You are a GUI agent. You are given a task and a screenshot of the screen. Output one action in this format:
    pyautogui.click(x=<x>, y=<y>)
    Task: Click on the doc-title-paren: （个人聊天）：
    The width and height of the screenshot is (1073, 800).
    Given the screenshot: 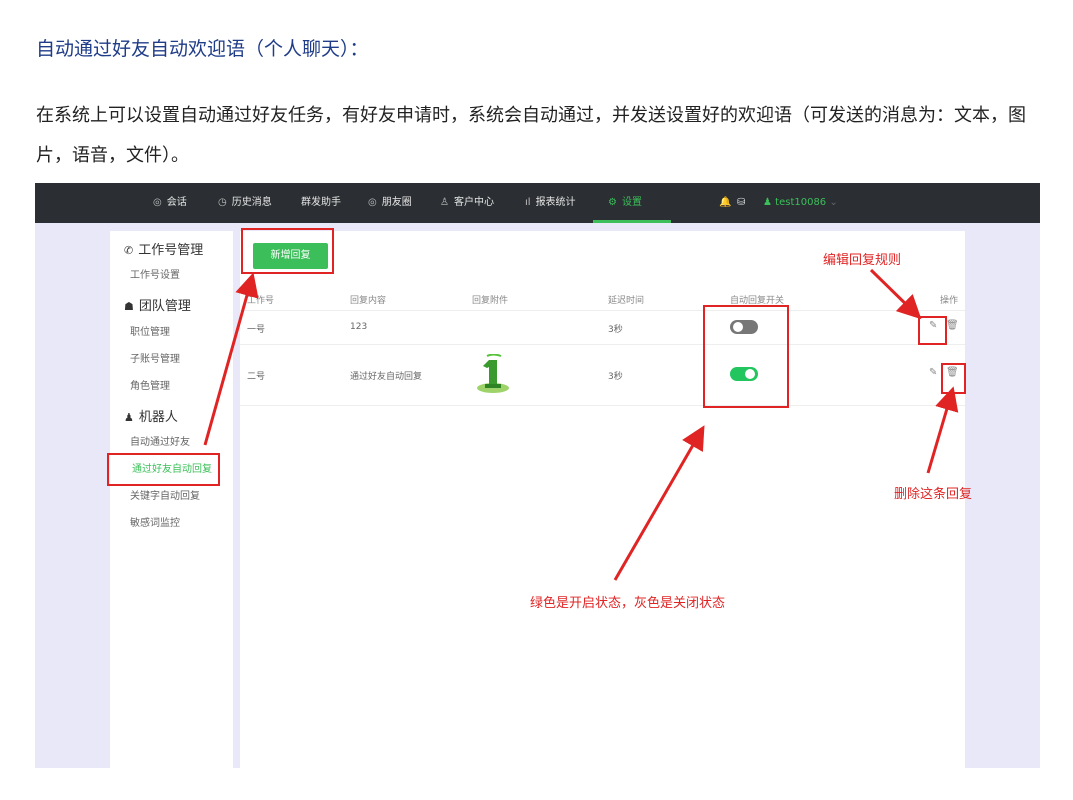 What is the action you would take?
    pyautogui.click(x=307, y=49)
    